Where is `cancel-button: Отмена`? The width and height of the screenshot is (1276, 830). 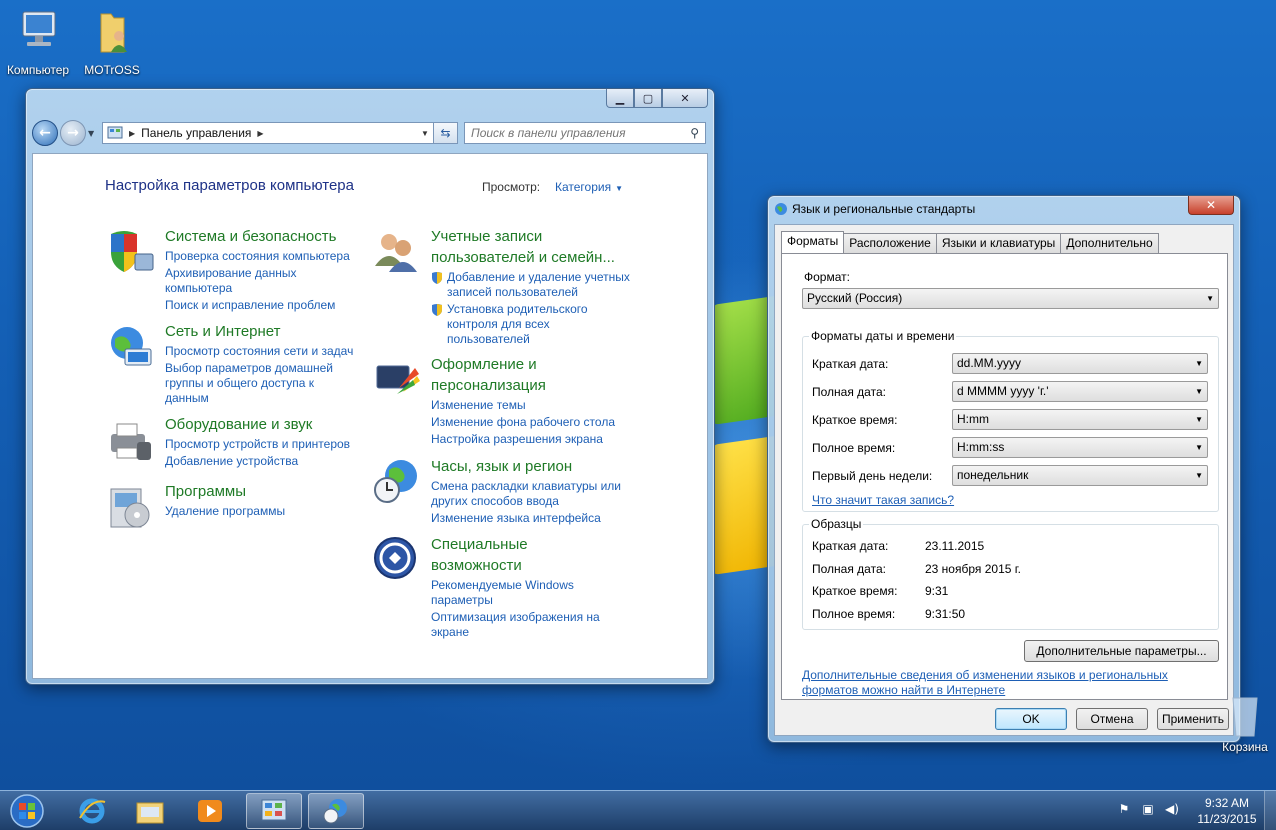 cancel-button: Отмена is located at coordinates (1112, 719).